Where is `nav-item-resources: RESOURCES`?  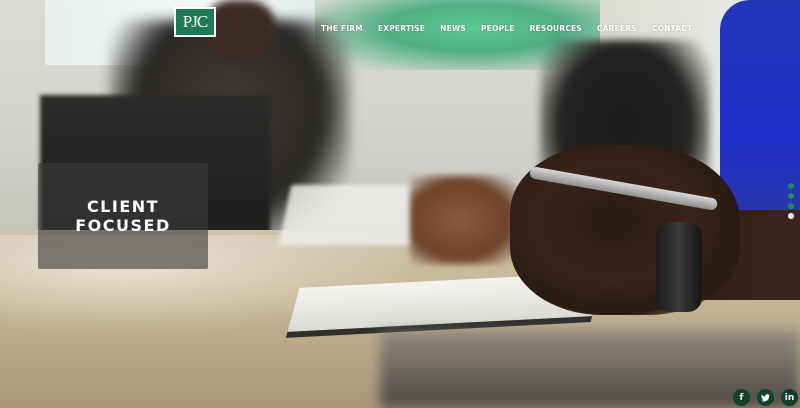 nav-item-resources: RESOURCES is located at coordinates (556, 28).